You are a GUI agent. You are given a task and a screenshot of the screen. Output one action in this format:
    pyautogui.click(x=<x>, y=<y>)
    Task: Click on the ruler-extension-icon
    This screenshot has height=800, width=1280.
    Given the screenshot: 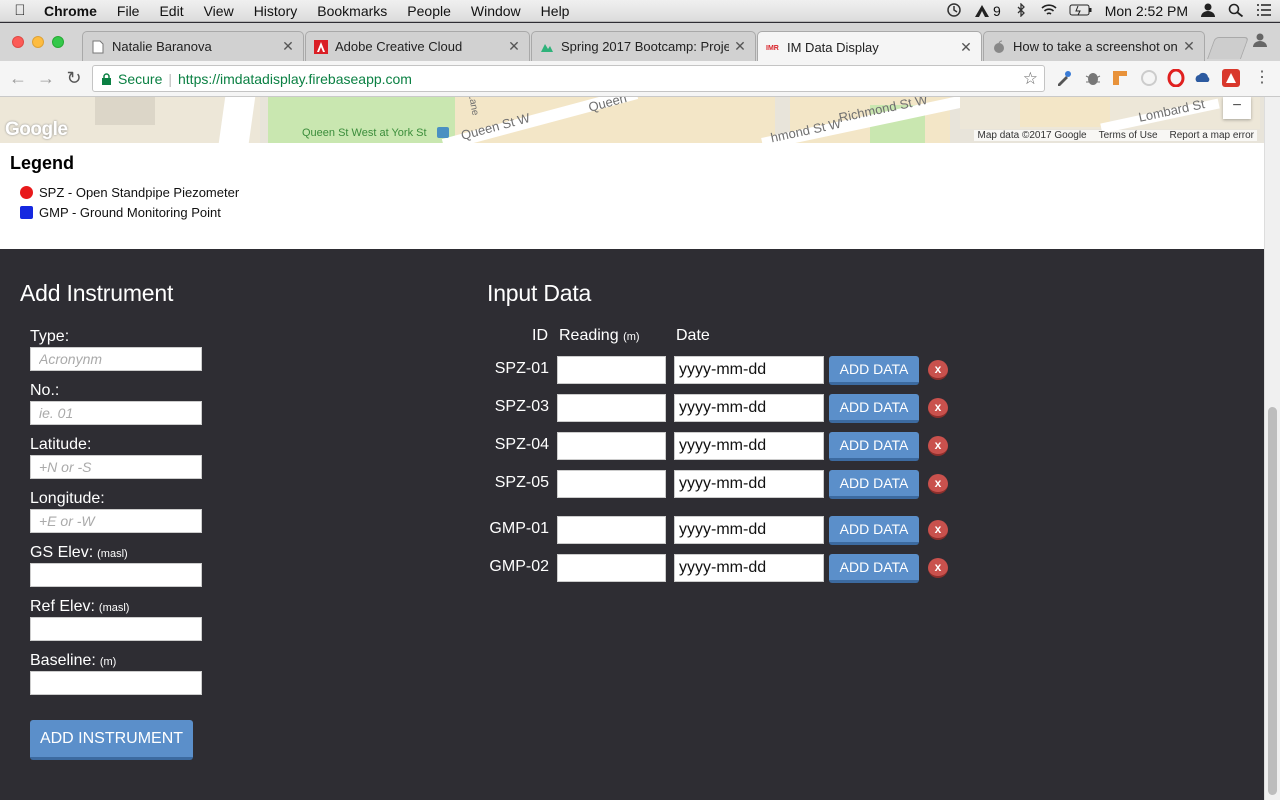 What is the action you would take?
    pyautogui.click(x=1120, y=78)
    